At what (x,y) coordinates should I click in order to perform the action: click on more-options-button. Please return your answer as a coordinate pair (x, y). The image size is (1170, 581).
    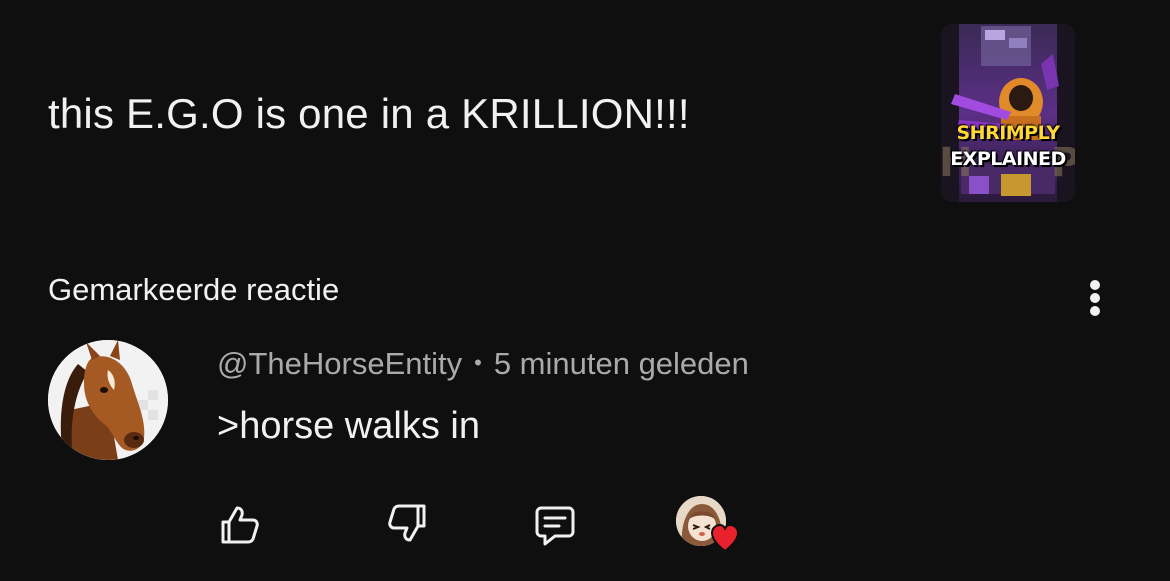
    Looking at the image, I should click on (1095, 298).